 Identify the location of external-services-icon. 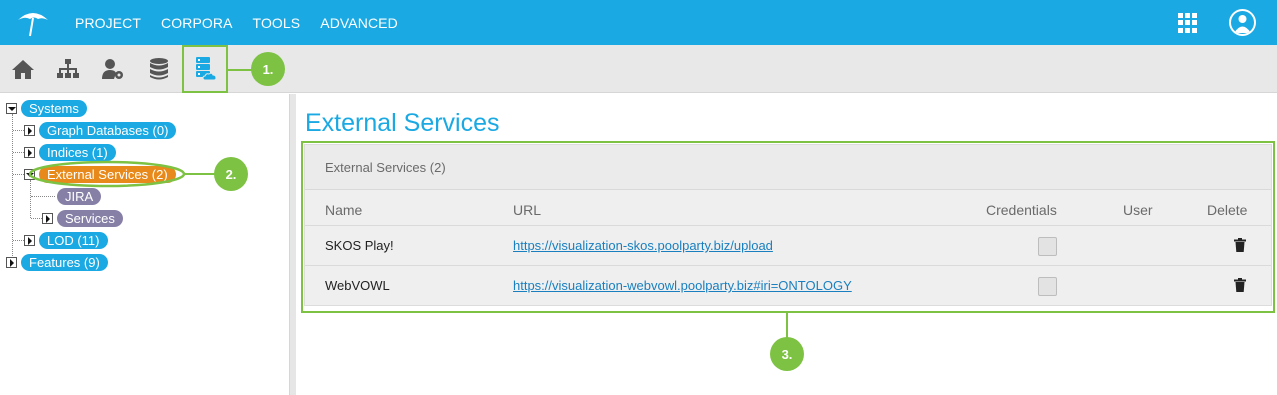
(205, 69).